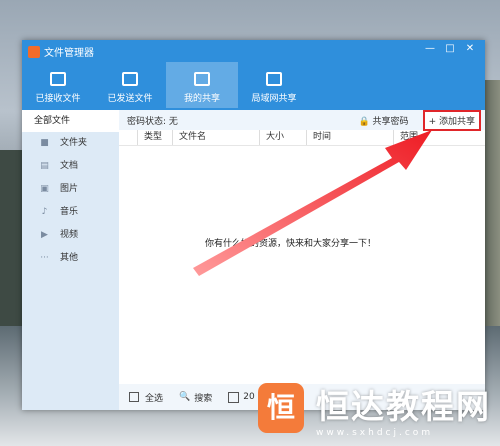 This screenshot has width=500, height=446. What do you see at coordinates (201, 99) in the screenshot?
I see `tab-label: 我的共享` at bounding box center [201, 99].